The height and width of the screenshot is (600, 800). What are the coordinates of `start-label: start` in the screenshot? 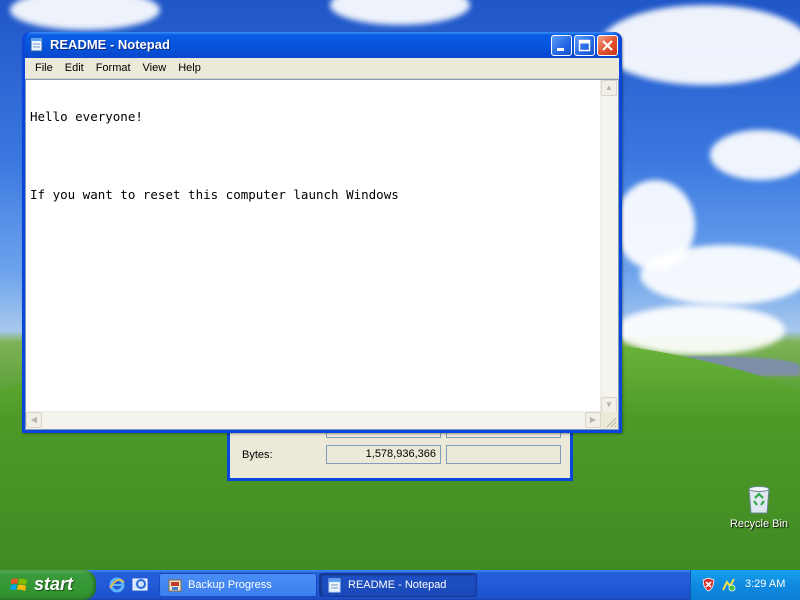 It's located at (54, 584).